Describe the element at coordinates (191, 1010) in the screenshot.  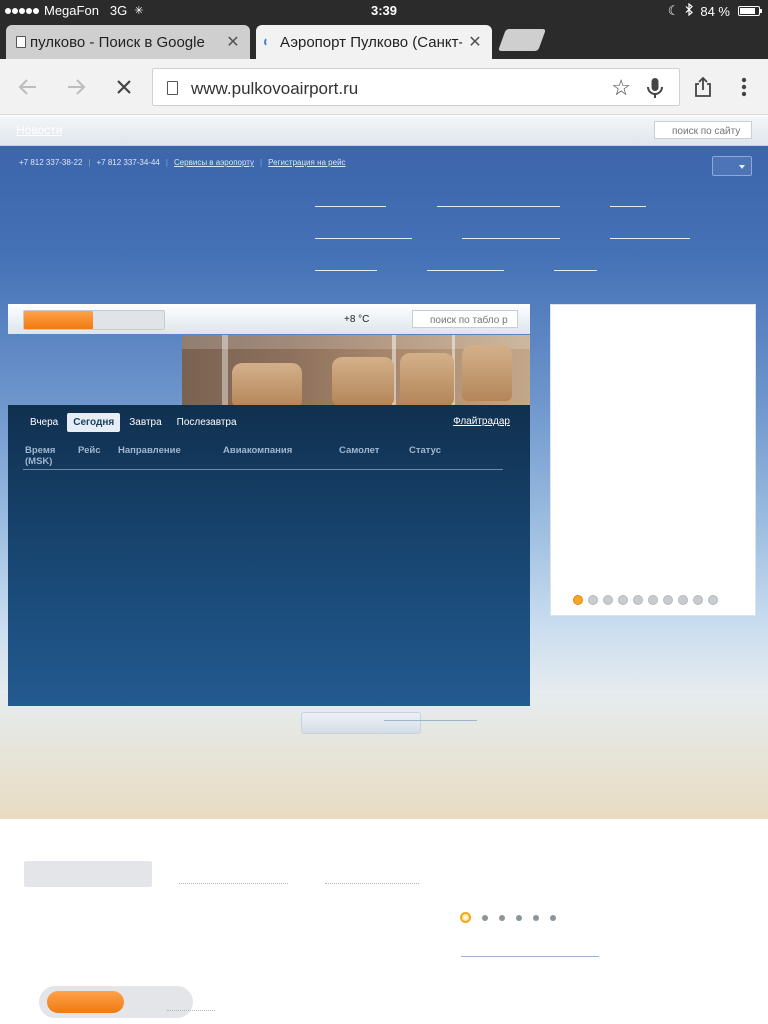
I see `toggle-label-placeholder` at that location.